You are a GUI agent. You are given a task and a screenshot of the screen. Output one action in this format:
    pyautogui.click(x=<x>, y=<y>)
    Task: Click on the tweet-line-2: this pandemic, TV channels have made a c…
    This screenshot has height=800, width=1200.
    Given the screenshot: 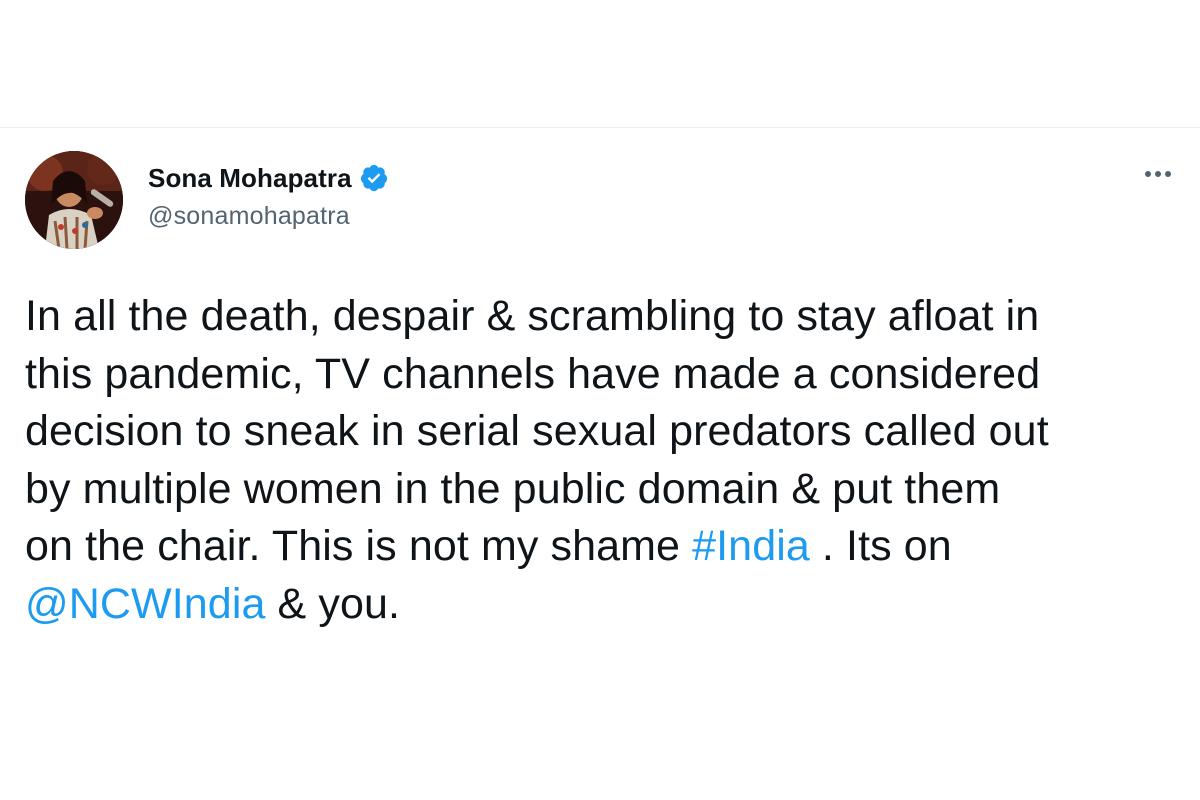 What is the action you would take?
    pyautogui.click(x=533, y=373)
    